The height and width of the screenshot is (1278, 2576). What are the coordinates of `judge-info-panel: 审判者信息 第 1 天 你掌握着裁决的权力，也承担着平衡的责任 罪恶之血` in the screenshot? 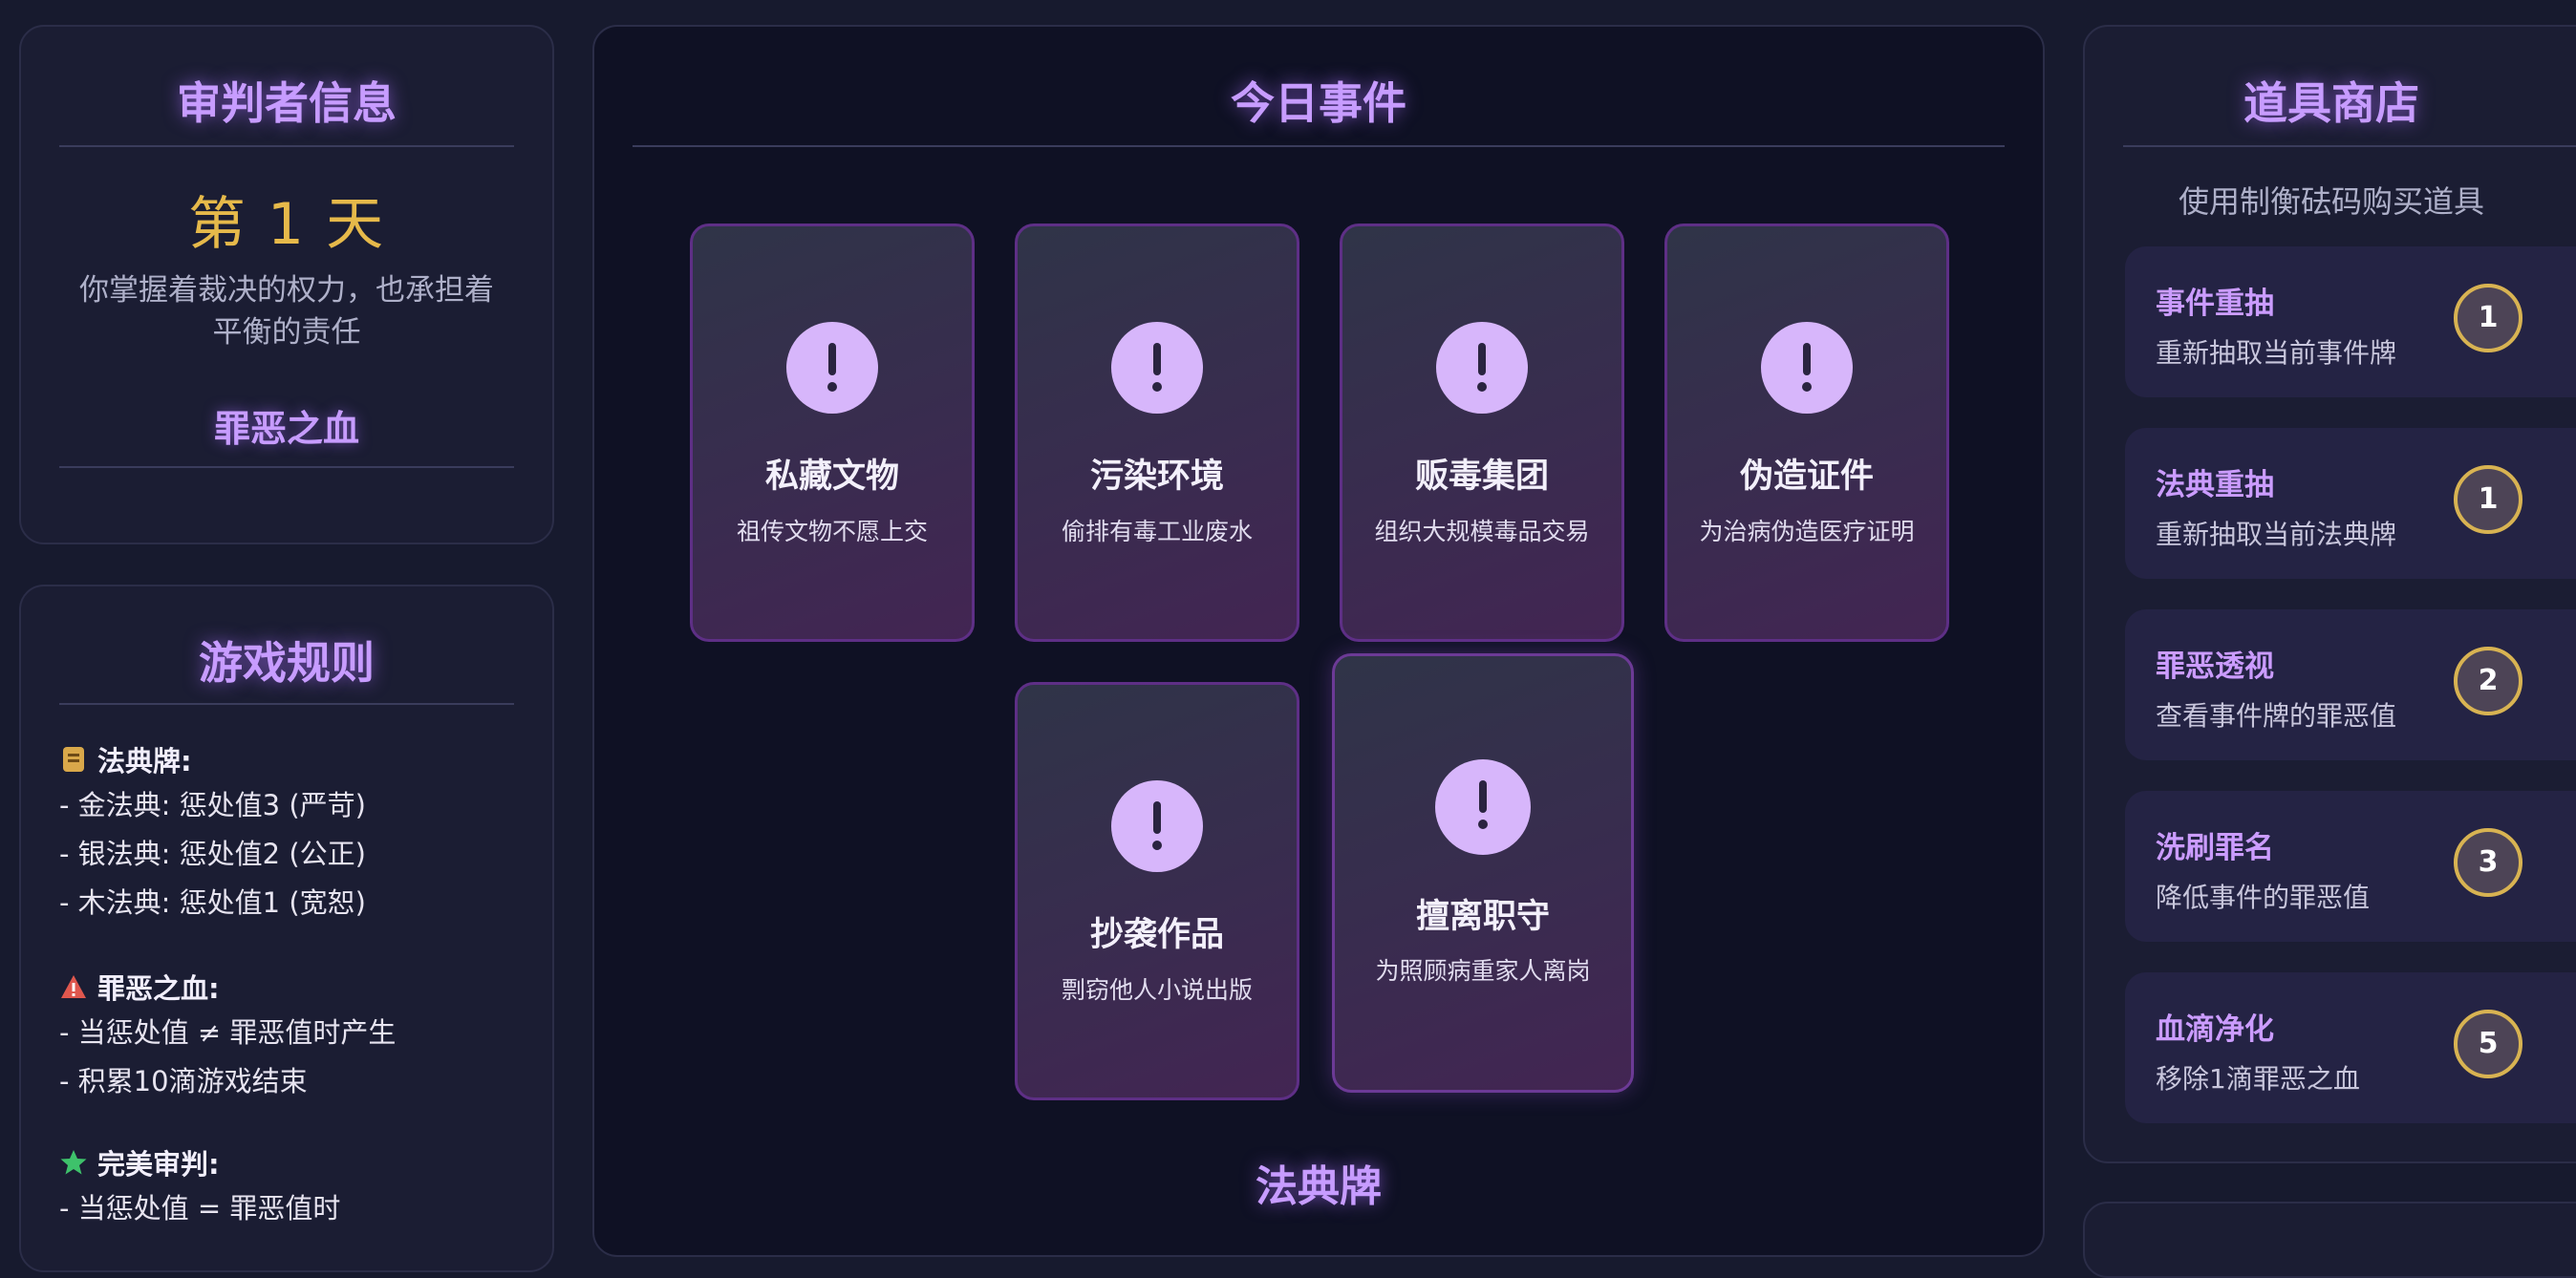 It's located at (286, 284).